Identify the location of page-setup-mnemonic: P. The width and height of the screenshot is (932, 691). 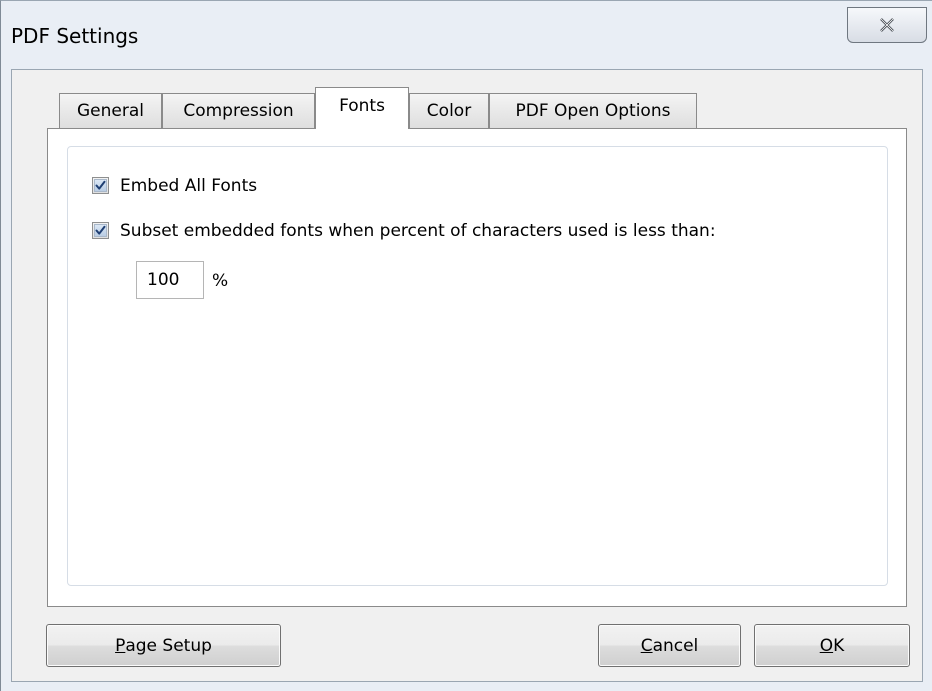
(120, 645).